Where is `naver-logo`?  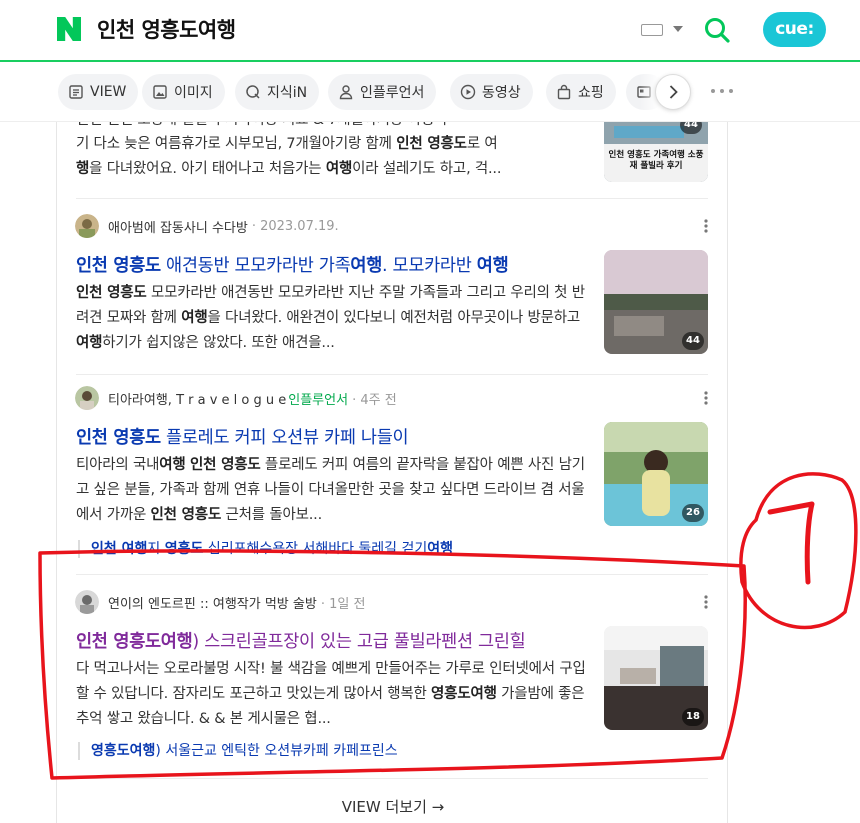 naver-logo is located at coordinates (69, 29).